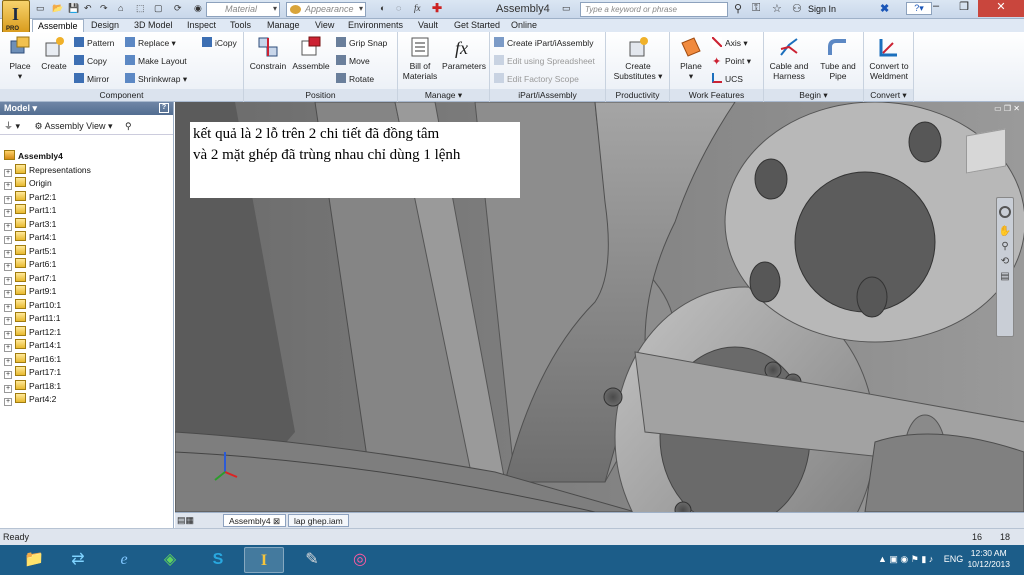 The height and width of the screenshot is (575, 1024). What do you see at coordinates (1007, 108) in the screenshot?
I see `viewport-window-controls: ▭ ❐ ✕` at bounding box center [1007, 108].